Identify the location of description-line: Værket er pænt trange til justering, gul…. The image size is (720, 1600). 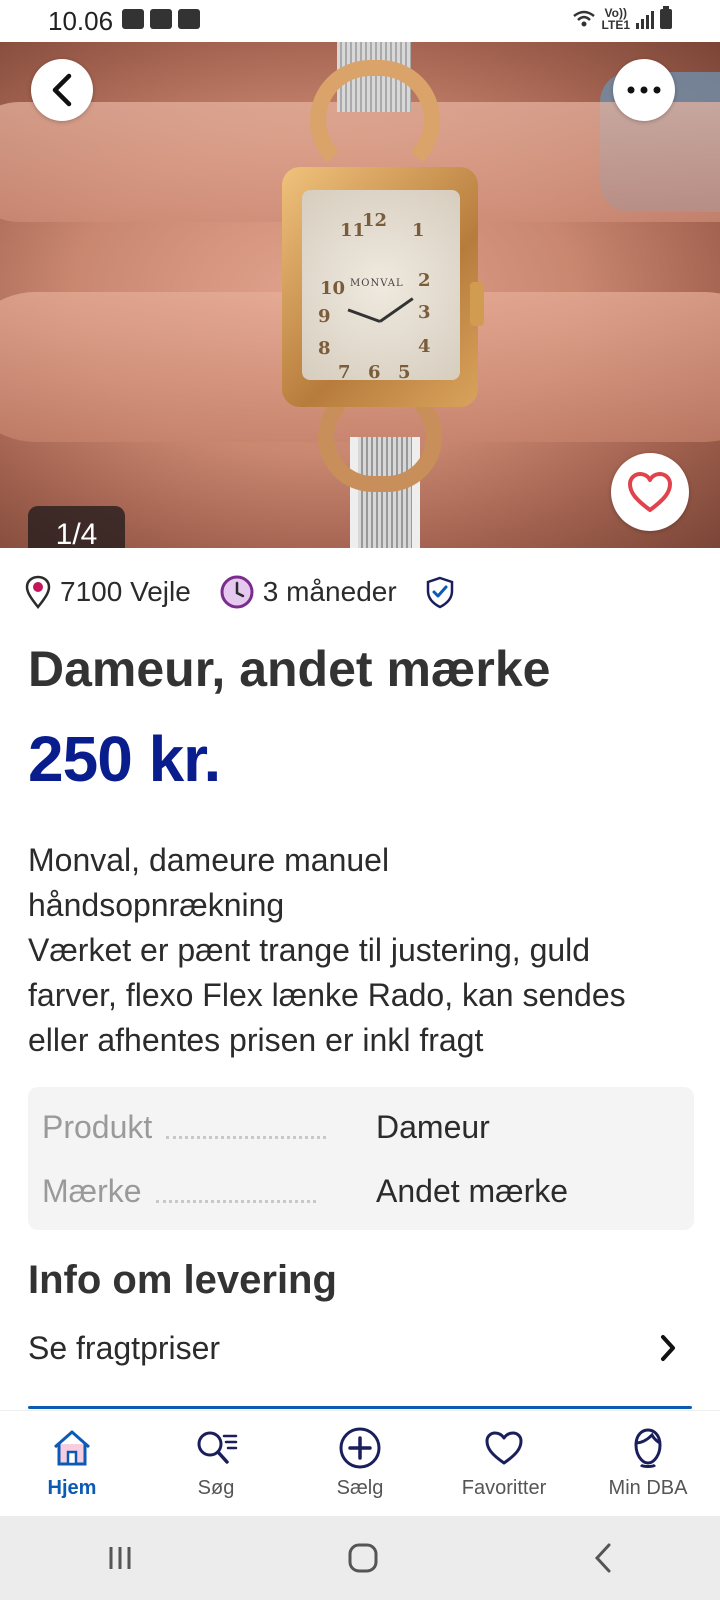
(309, 950).